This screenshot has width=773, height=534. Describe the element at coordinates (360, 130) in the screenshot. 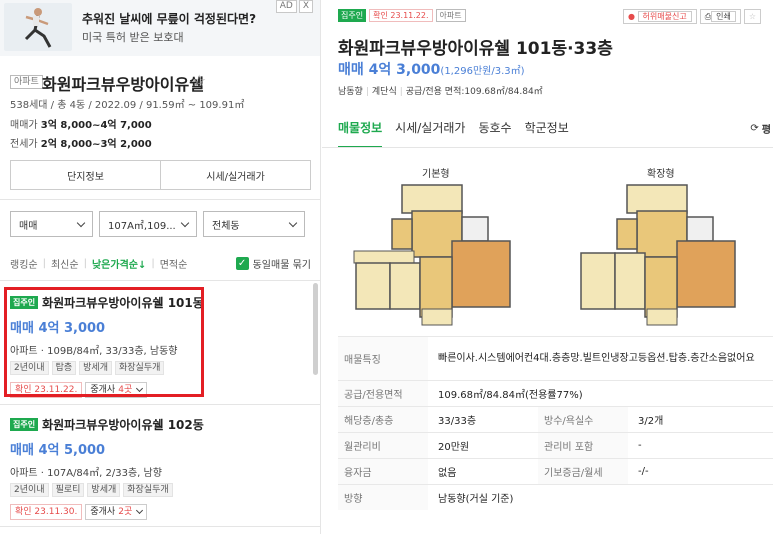

I see `tab-listing-info: 매물정보` at that location.